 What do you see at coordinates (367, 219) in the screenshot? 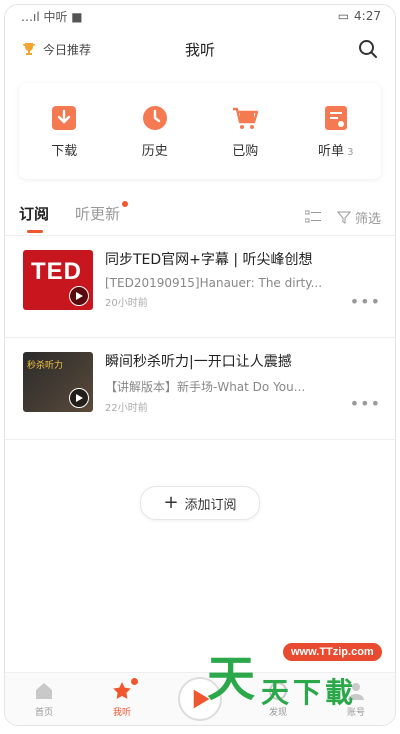
I see `filter-label: 筛选` at bounding box center [367, 219].